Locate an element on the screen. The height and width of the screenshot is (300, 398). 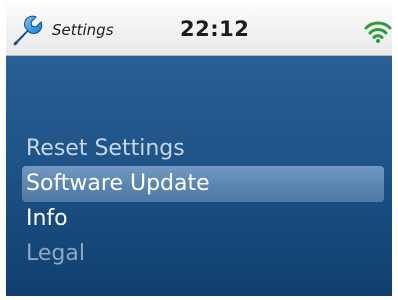
wifi-icon is located at coordinates (378, 32).